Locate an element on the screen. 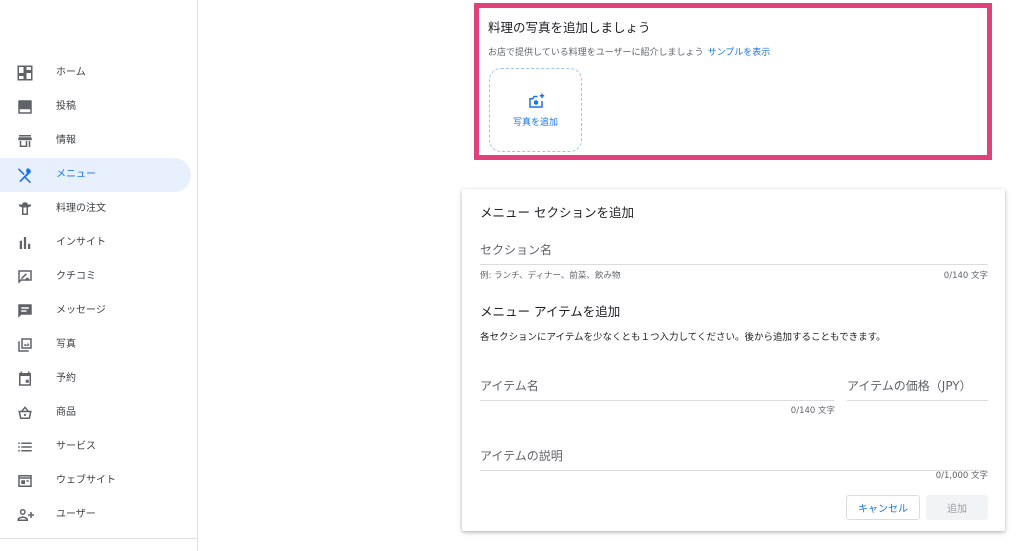  sidebar-item-label: メッセージ is located at coordinates (81, 310).